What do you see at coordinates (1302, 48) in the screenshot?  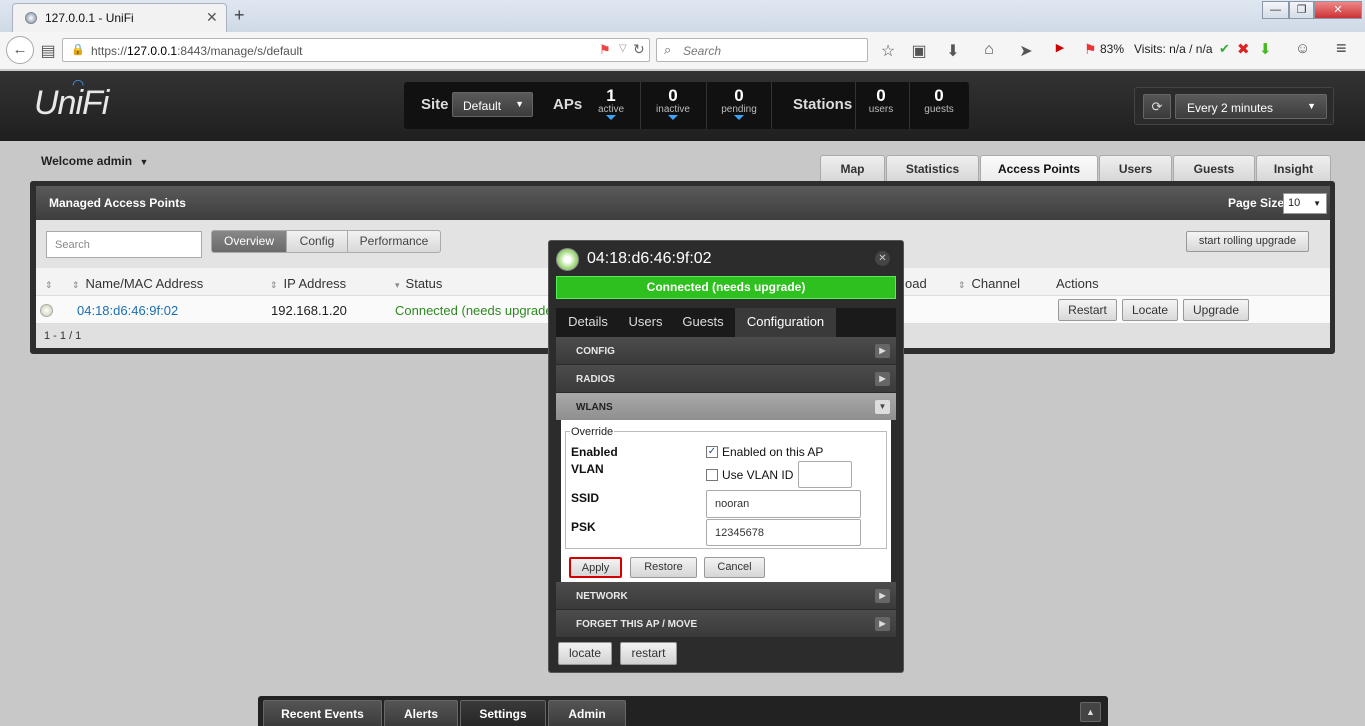 I see `smiley-icon: ☺` at bounding box center [1302, 48].